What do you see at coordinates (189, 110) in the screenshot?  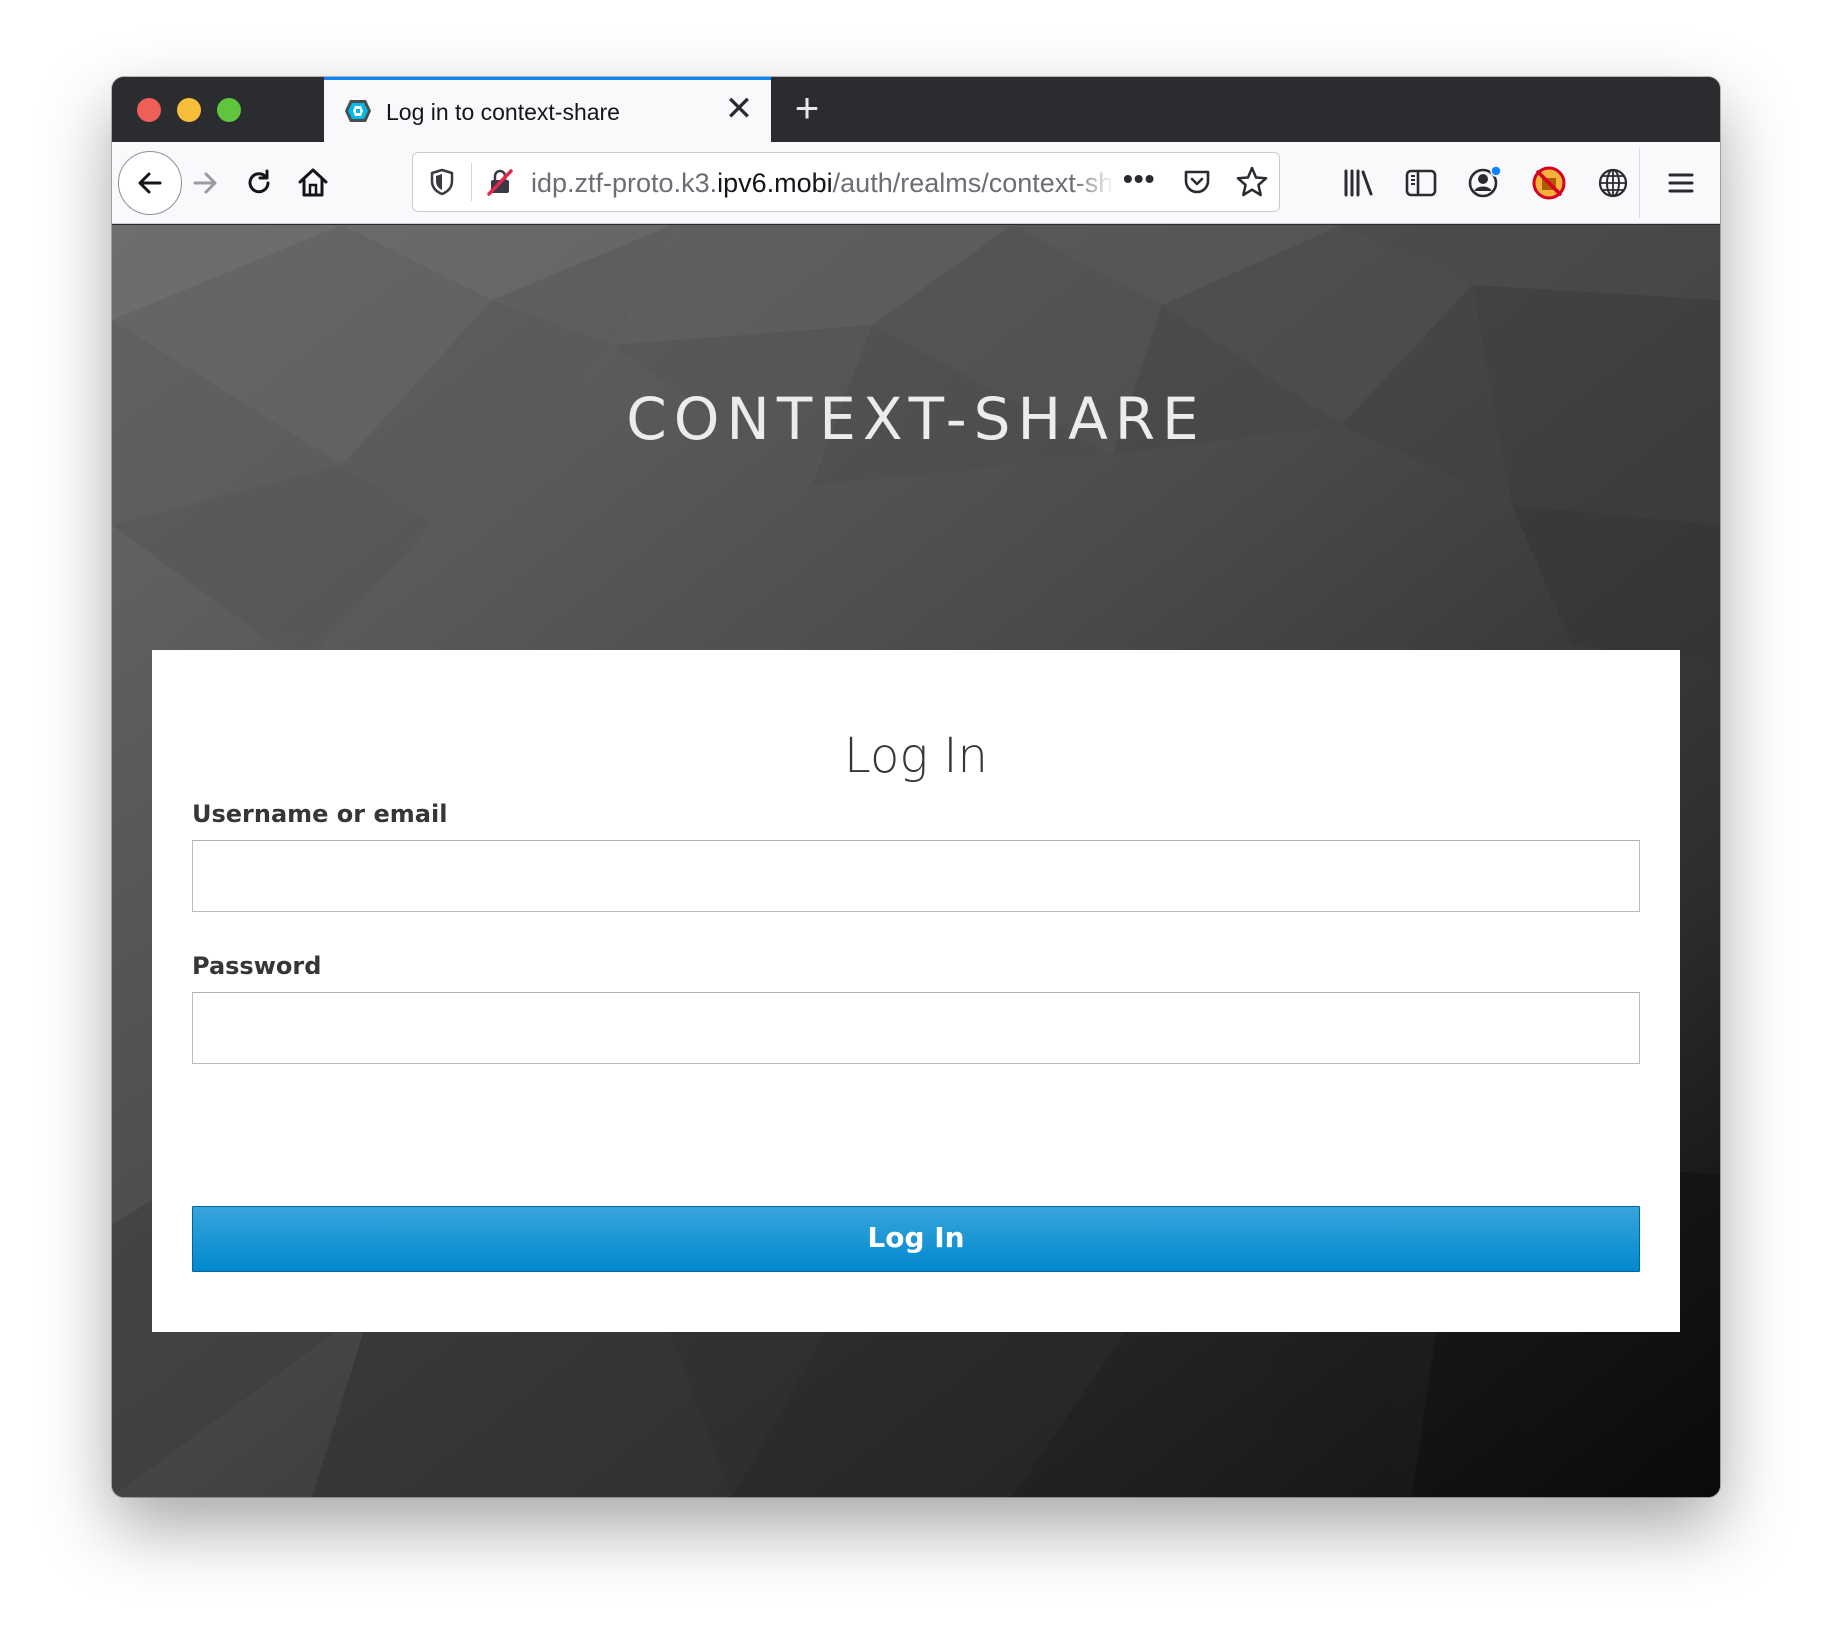 I see `window-minimize-button` at bounding box center [189, 110].